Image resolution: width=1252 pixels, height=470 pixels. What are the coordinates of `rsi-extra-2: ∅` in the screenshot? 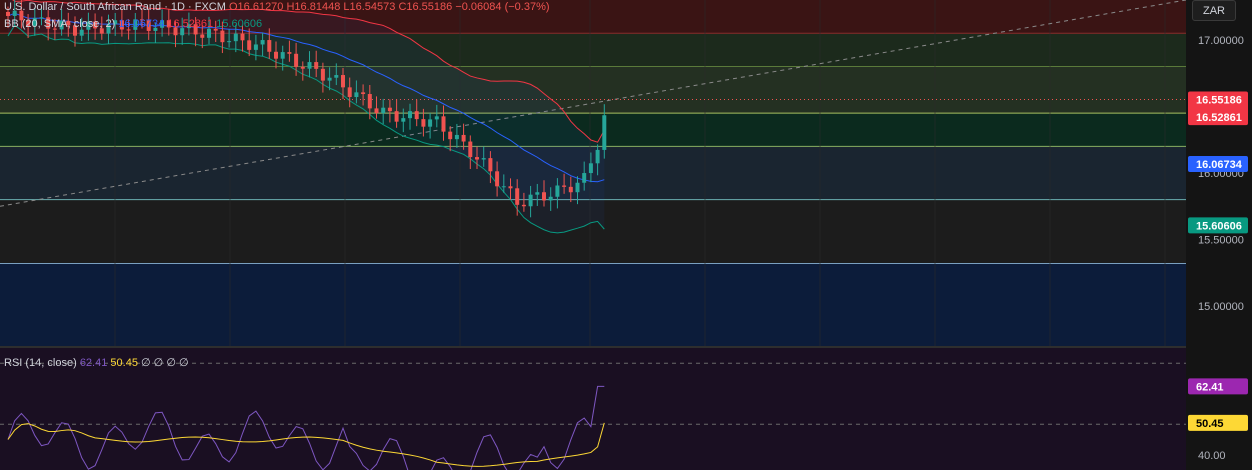 It's located at (158, 363).